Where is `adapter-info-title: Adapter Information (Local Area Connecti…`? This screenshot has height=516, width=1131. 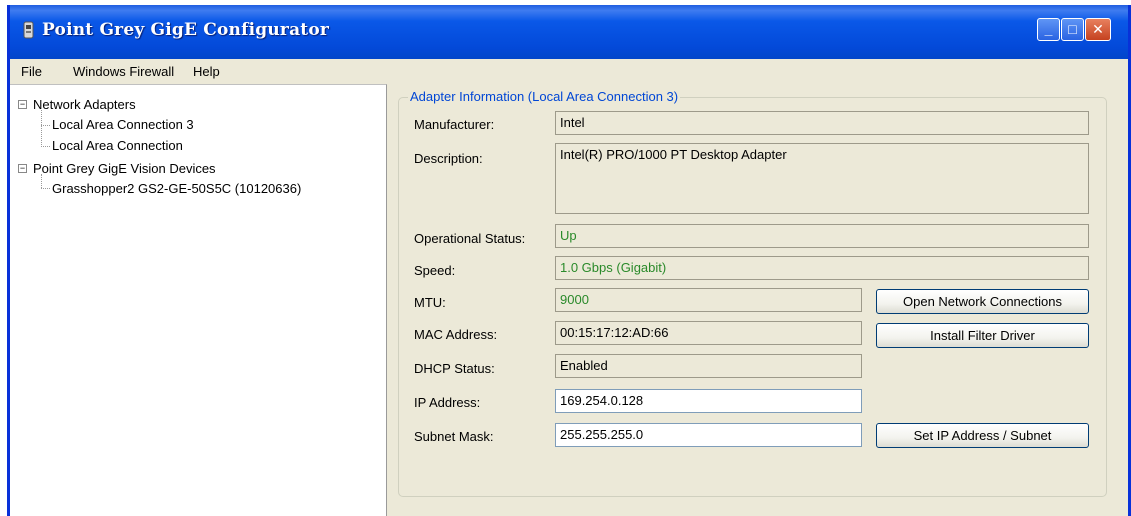
adapter-info-title: Adapter Information (Local Area Connecti… is located at coordinates (544, 96).